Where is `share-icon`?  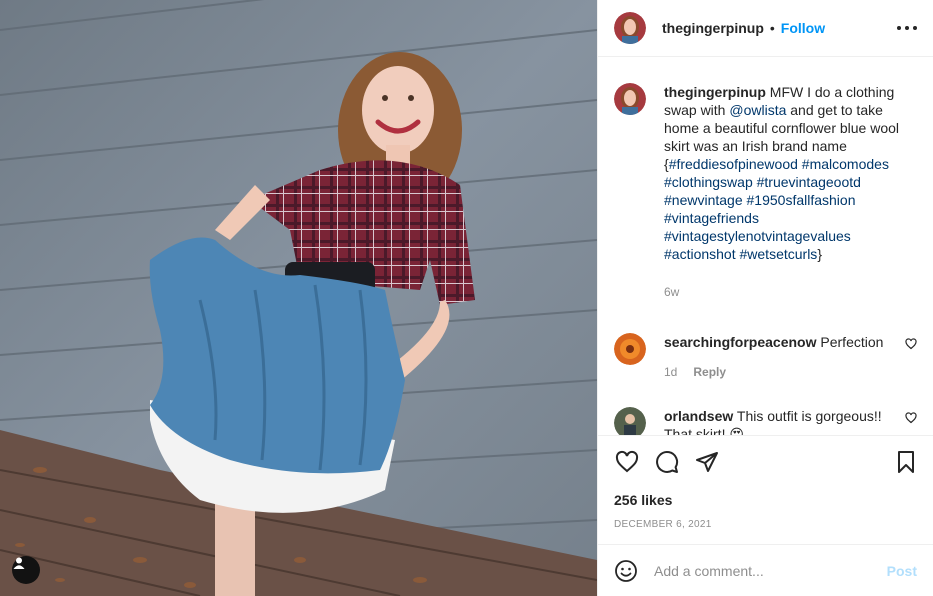 share-icon is located at coordinates (707, 461).